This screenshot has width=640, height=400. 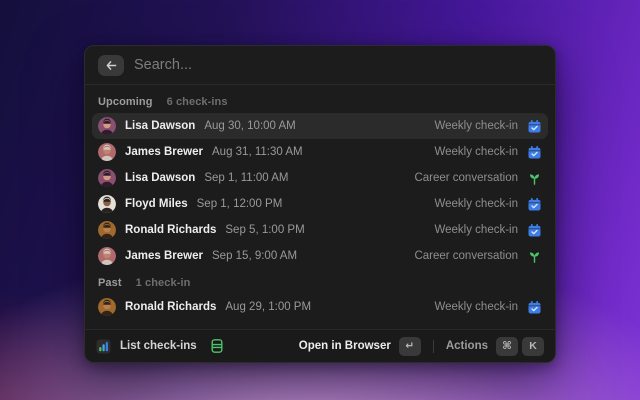 I want to click on actions-key-badges: ⌘ K, so click(x=520, y=346).